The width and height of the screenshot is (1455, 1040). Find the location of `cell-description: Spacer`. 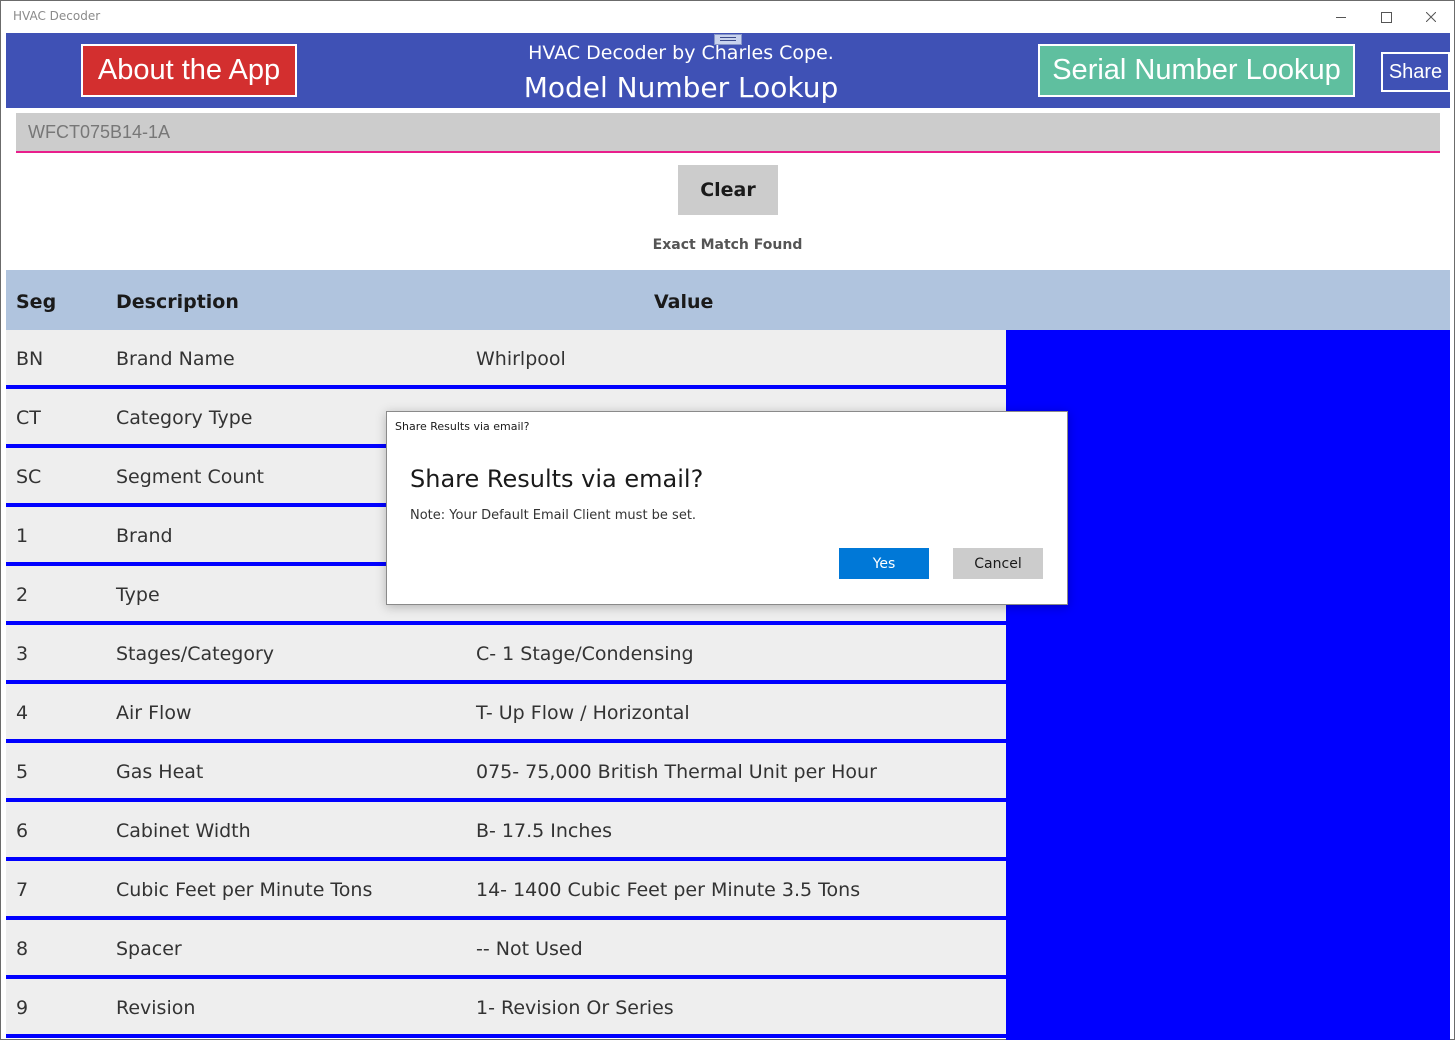

cell-description: Spacer is located at coordinates (149, 949).